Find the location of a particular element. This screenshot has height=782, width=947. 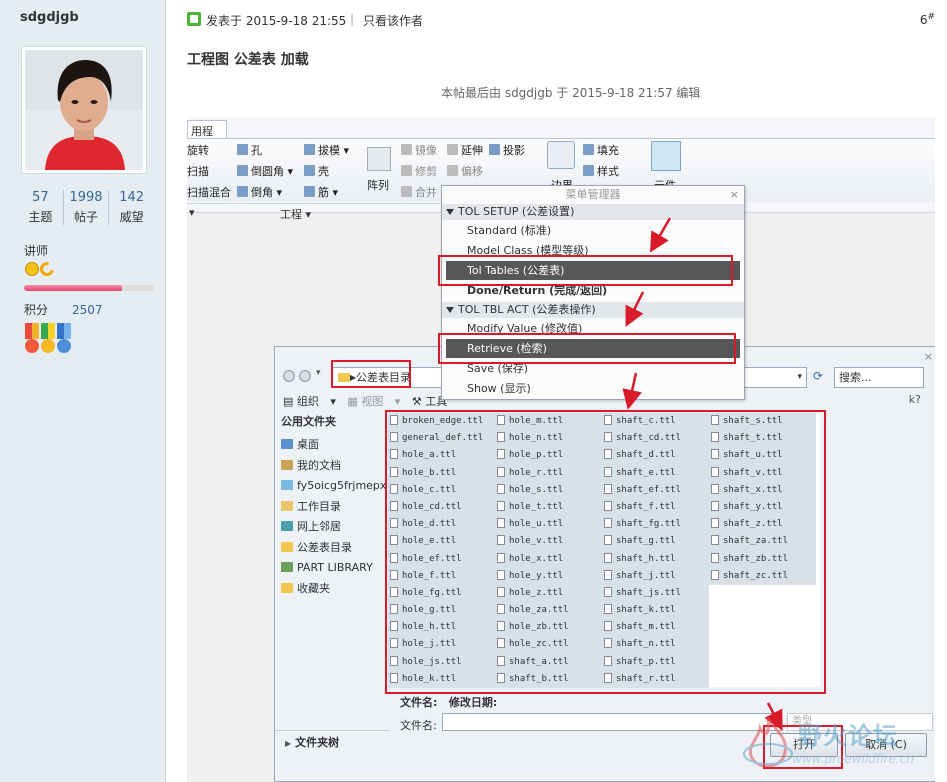

stat-prestige: 142 威望 is located at coordinates (131, 207).